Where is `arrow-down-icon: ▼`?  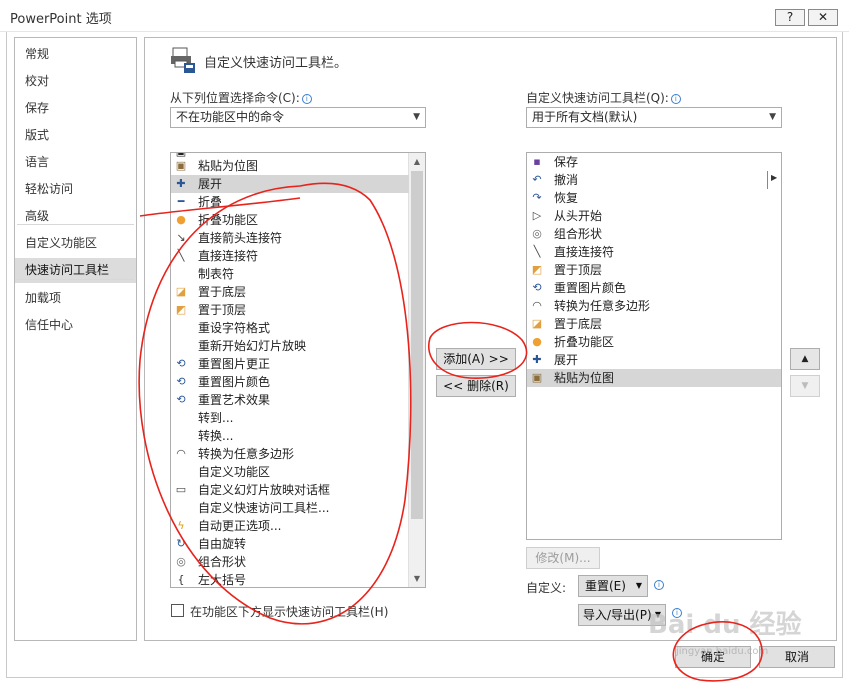 arrow-down-icon: ▼ is located at coordinates (805, 386).